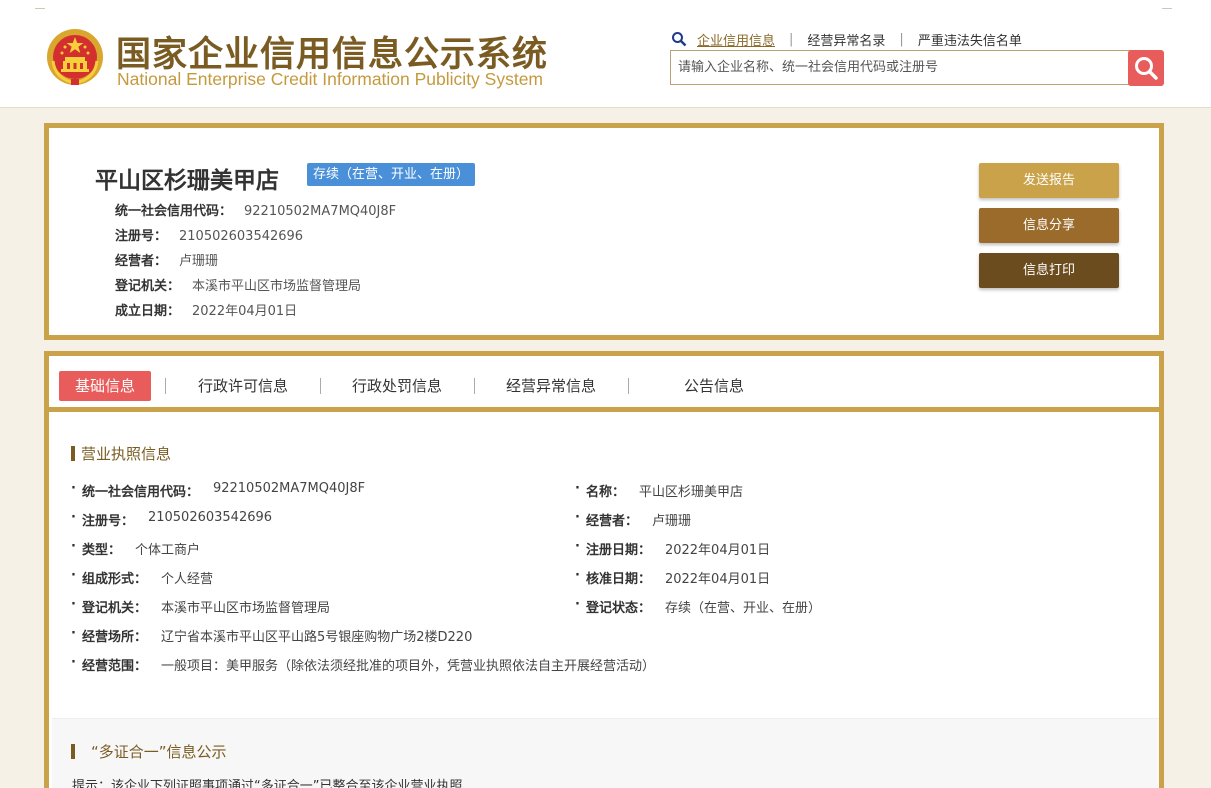 This screenshot has height=788, width=1211. Describe the element at coordinates (1049, 270) in the screenshot. I see `print-info-button: 信息打印` at that location.